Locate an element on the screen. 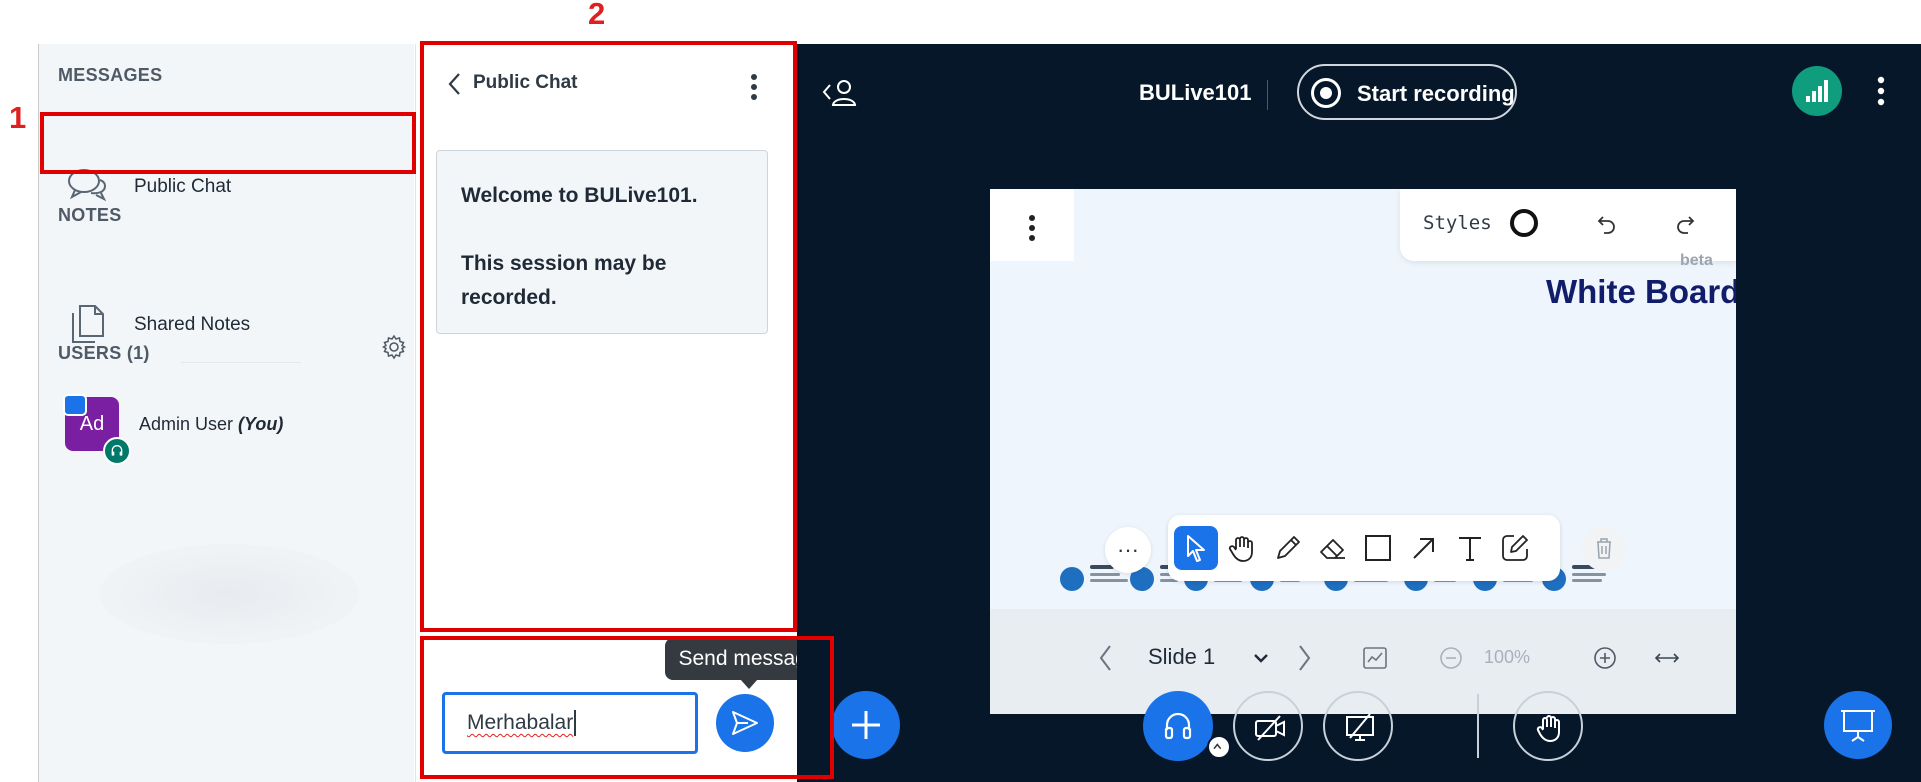 The image size is (1921, 782). whiteboard-menu-icon is located at coordinates (1032, 228).